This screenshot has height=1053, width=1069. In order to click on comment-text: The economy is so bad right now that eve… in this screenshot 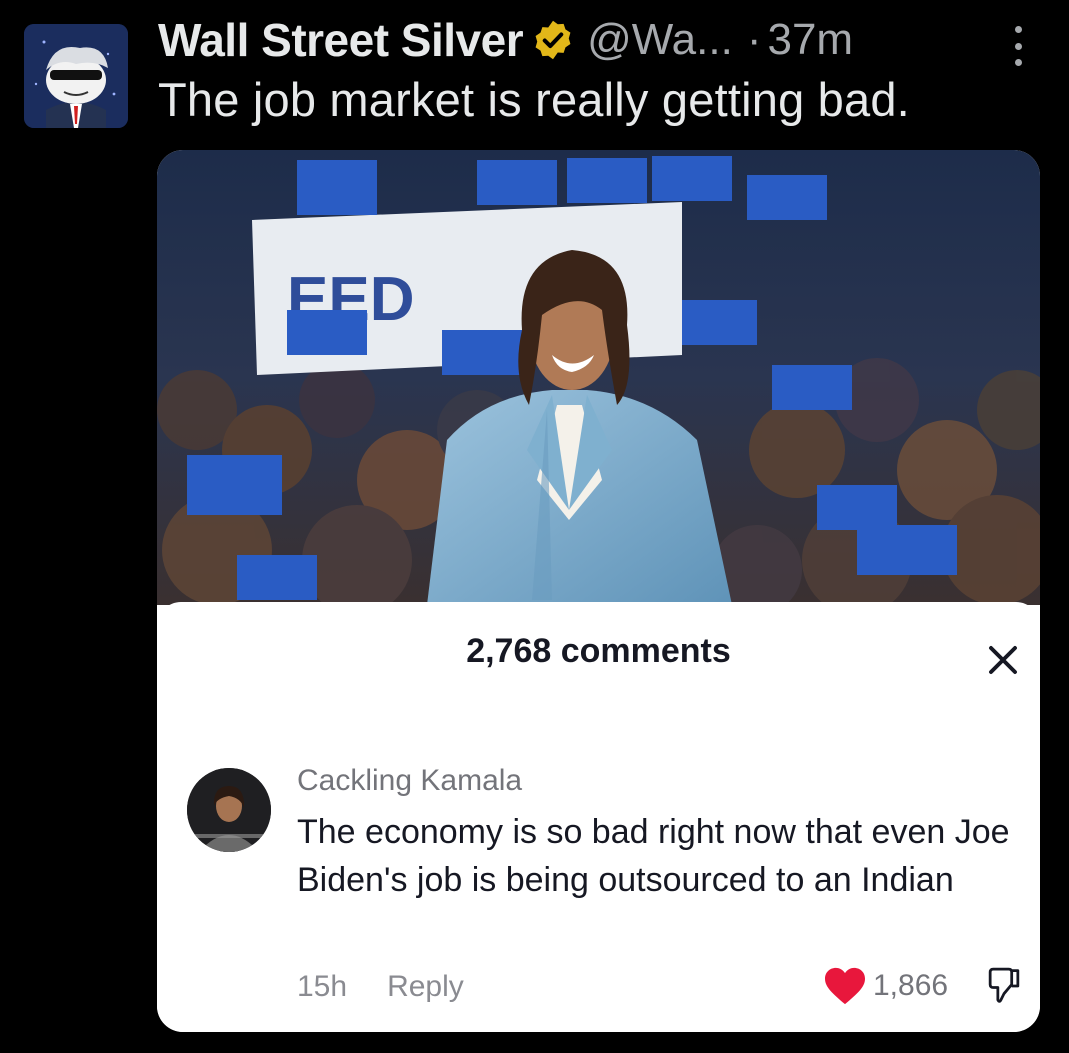, I will do `click(653, 856)`.